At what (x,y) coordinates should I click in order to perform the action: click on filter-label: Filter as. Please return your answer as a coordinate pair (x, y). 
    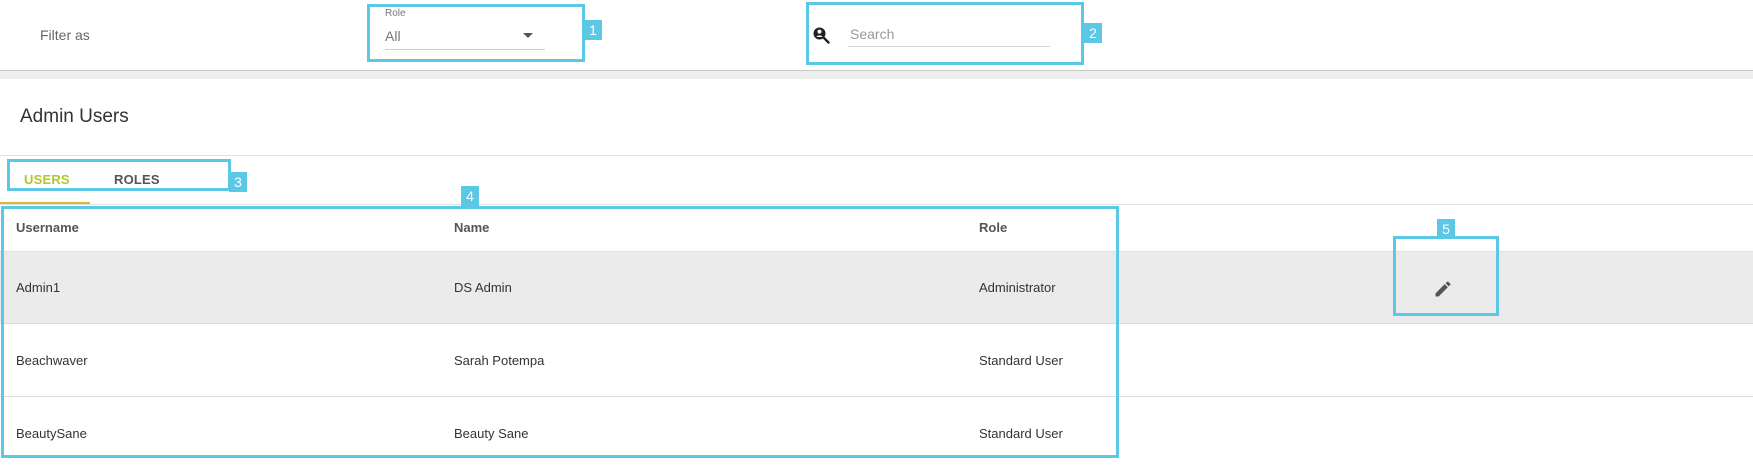
    Looking at the image, I should click on (65, 35).